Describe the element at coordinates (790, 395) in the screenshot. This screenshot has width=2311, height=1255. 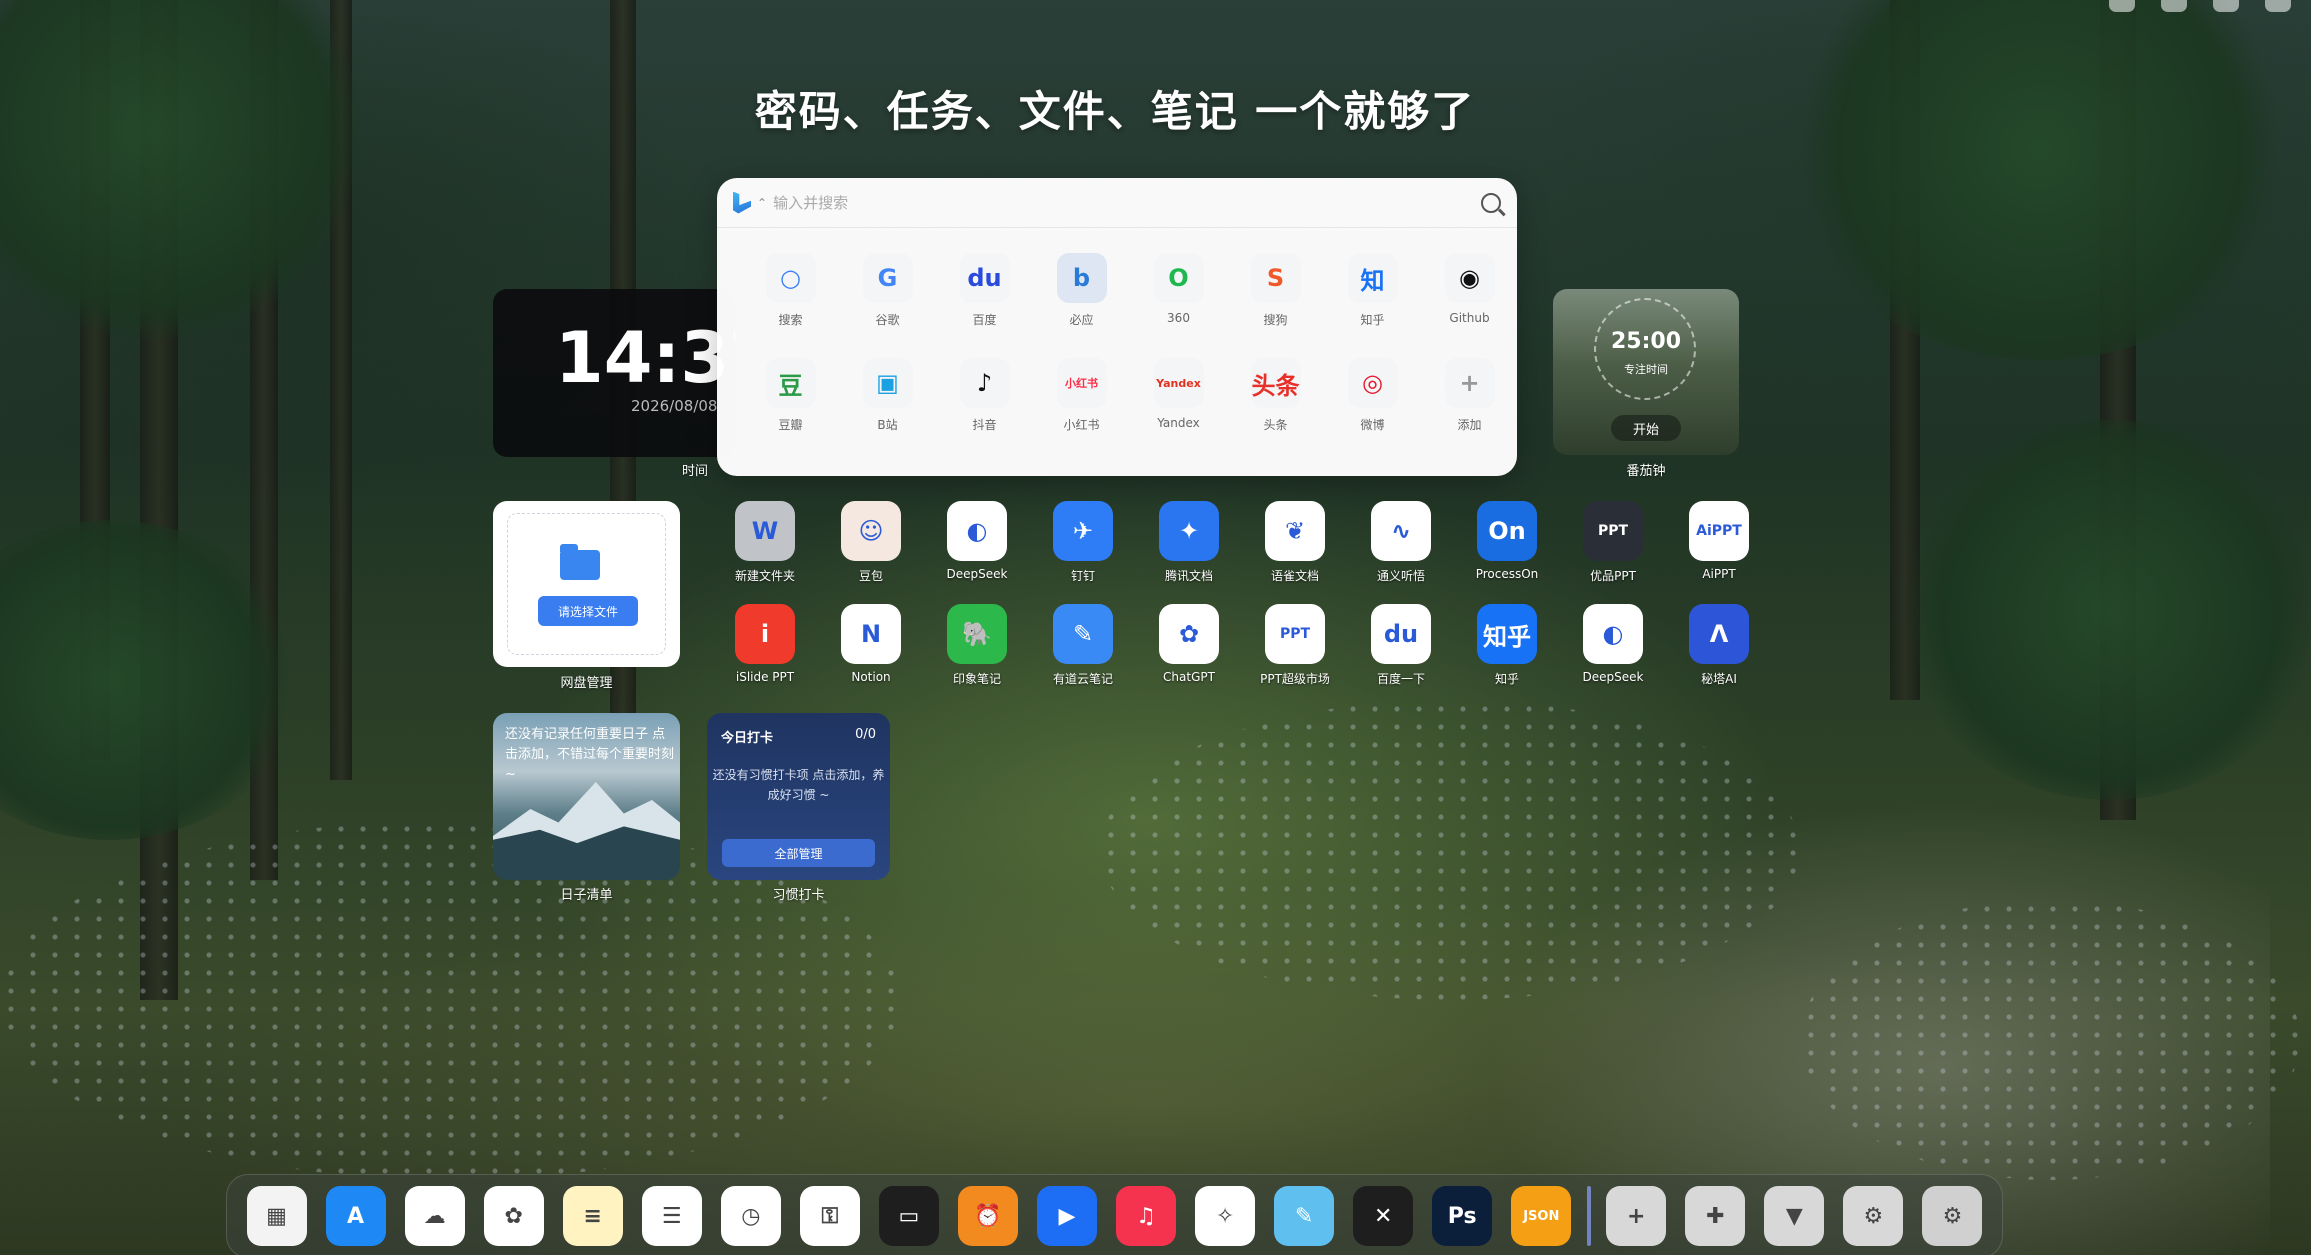
I see `engine-douban: 豆豆瓣` at that location.